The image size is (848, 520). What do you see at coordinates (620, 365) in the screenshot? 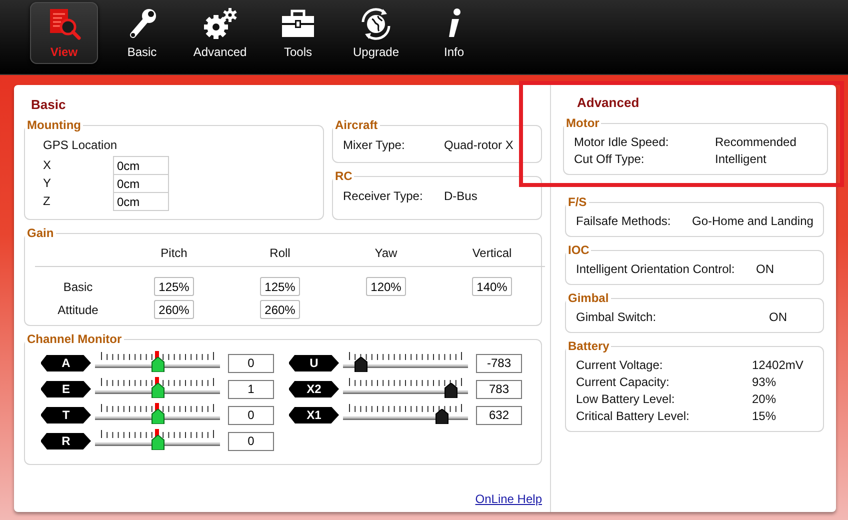
I see `setting-label: Current Voltage:` at bounding box center [620, 365].